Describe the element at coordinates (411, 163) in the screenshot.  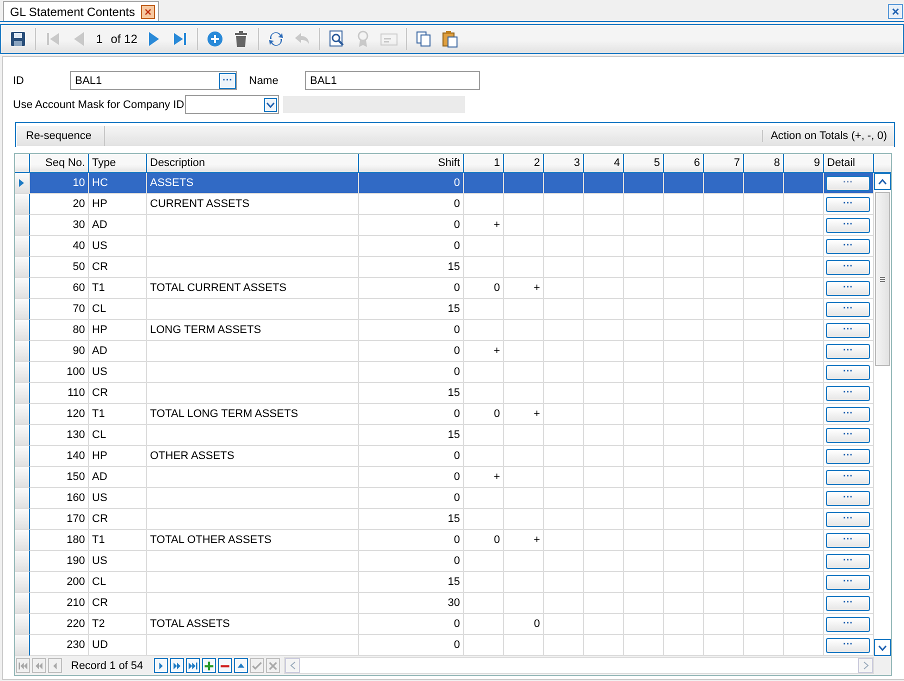
I see `column-header: Shift` at that location.